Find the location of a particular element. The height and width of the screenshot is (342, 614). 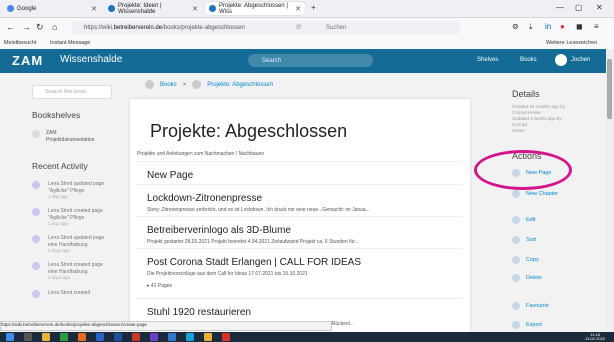

favourite-button: Favourite is located at coordinates (530, 306).